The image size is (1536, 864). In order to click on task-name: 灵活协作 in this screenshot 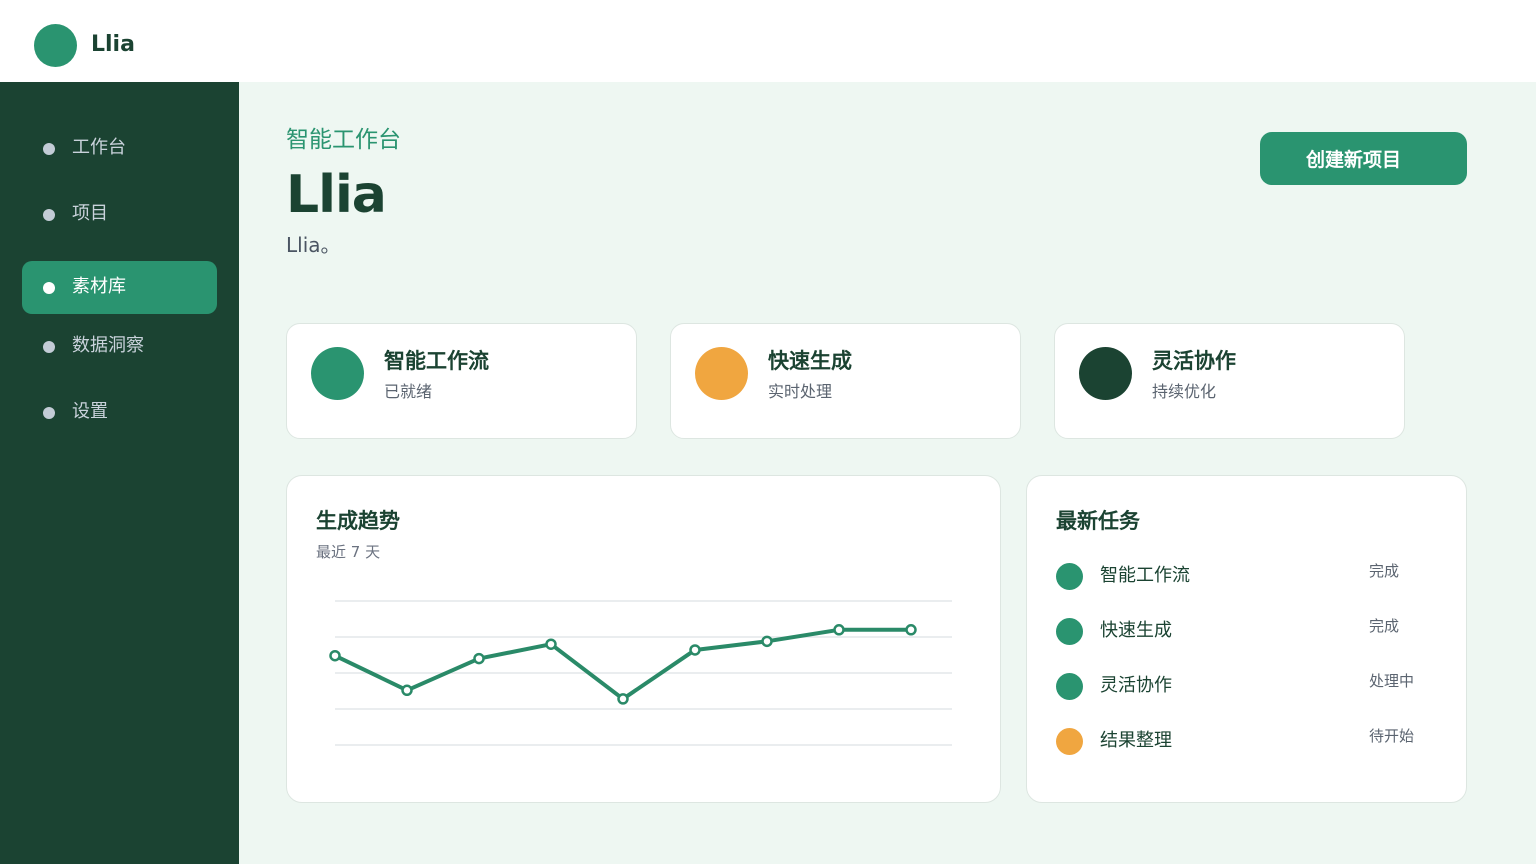, I will do `click(1136, 685)`.